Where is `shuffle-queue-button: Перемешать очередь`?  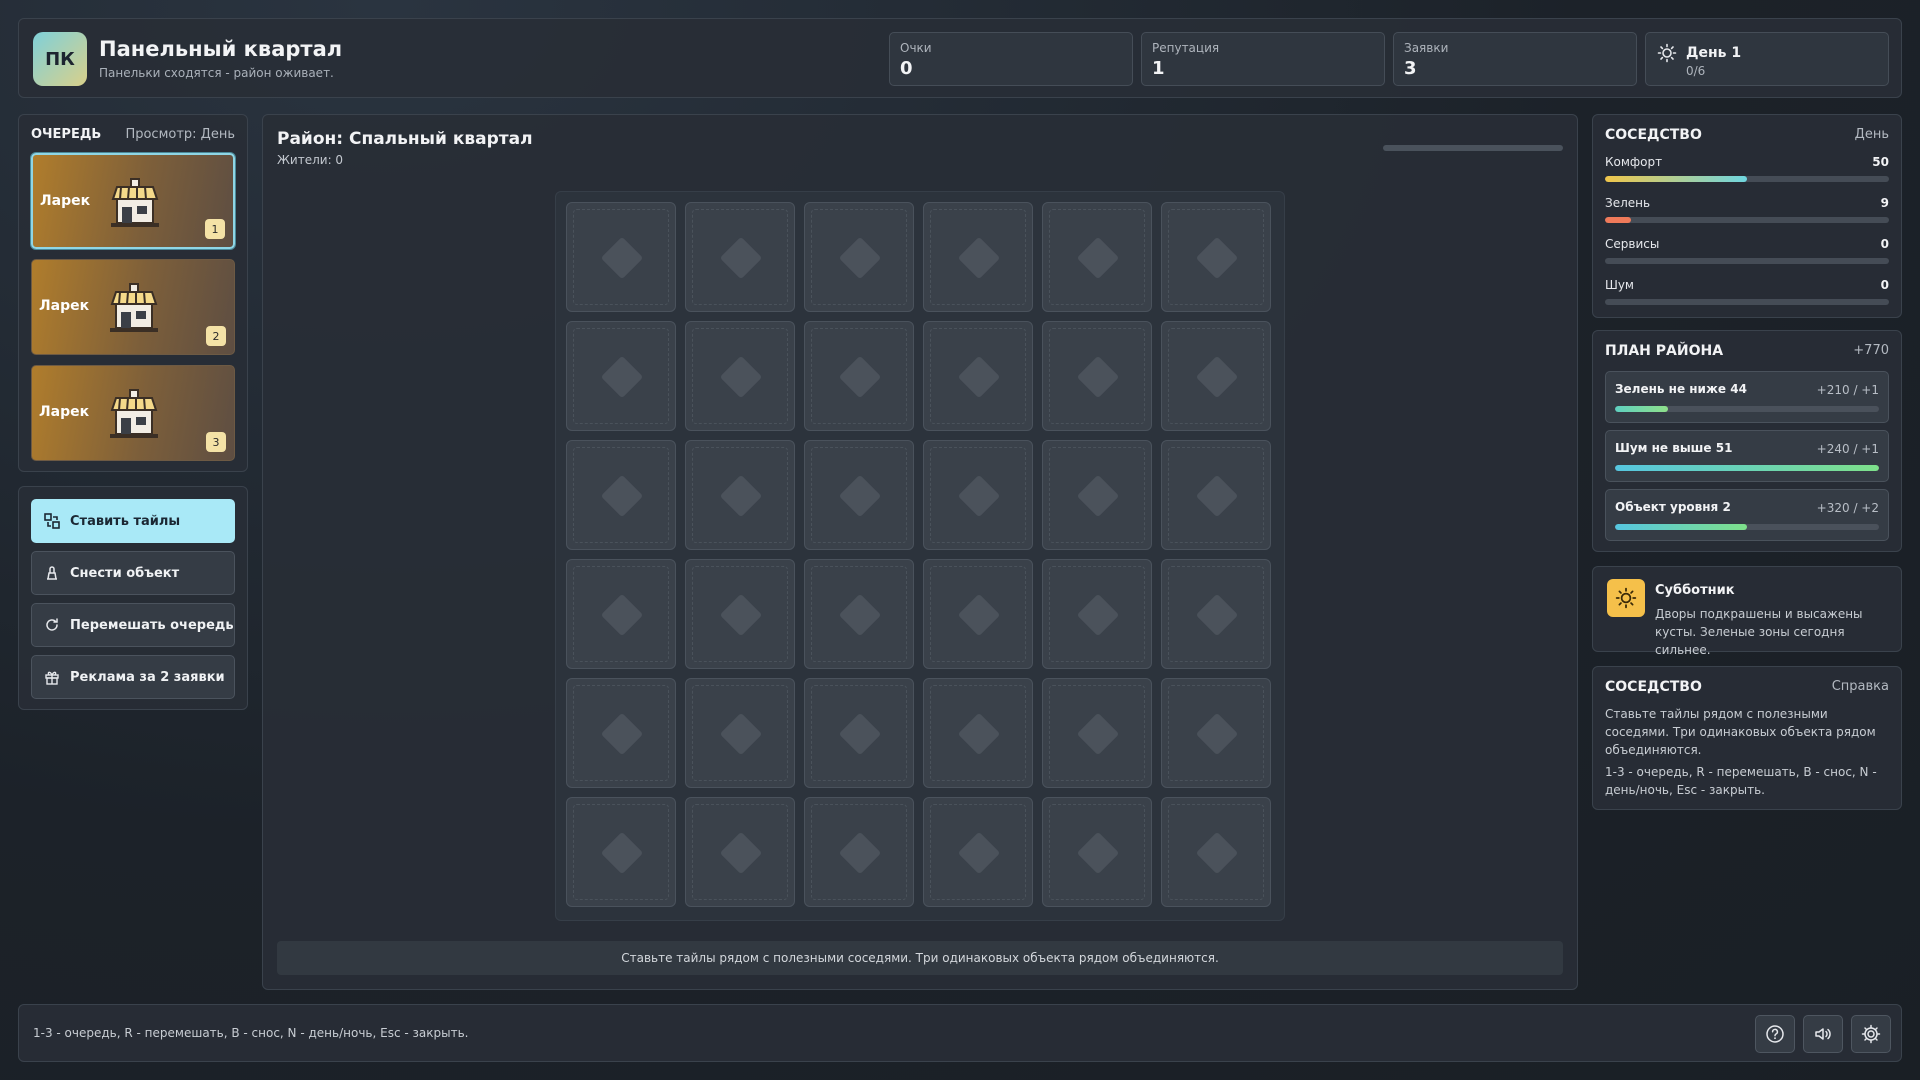
shuffle-queue-button: Перемешать очередь is located at coordinates (133, 625).